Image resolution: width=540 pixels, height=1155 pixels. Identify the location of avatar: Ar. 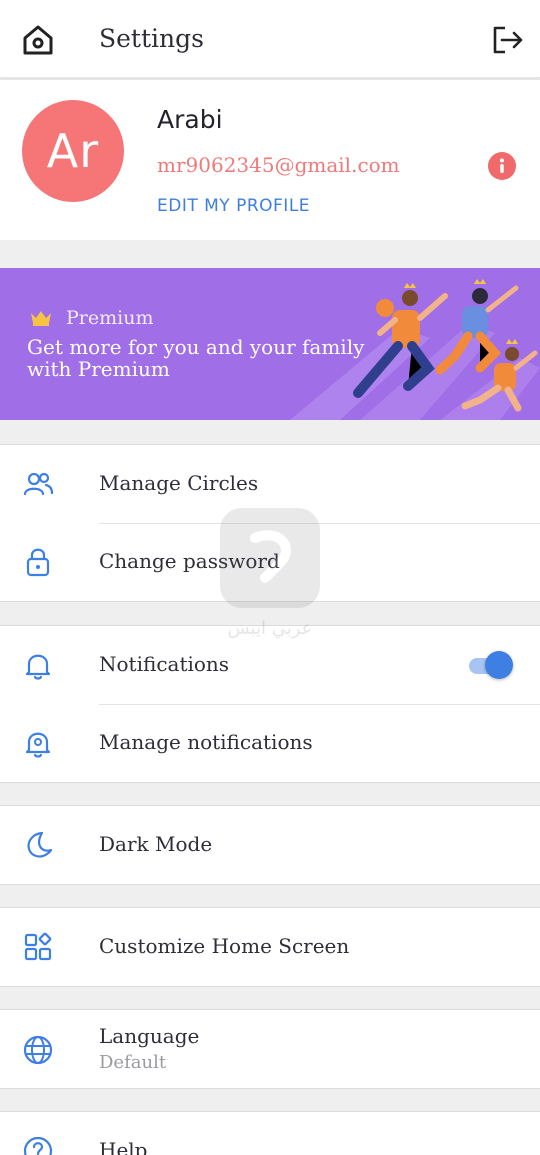
(73, 151).